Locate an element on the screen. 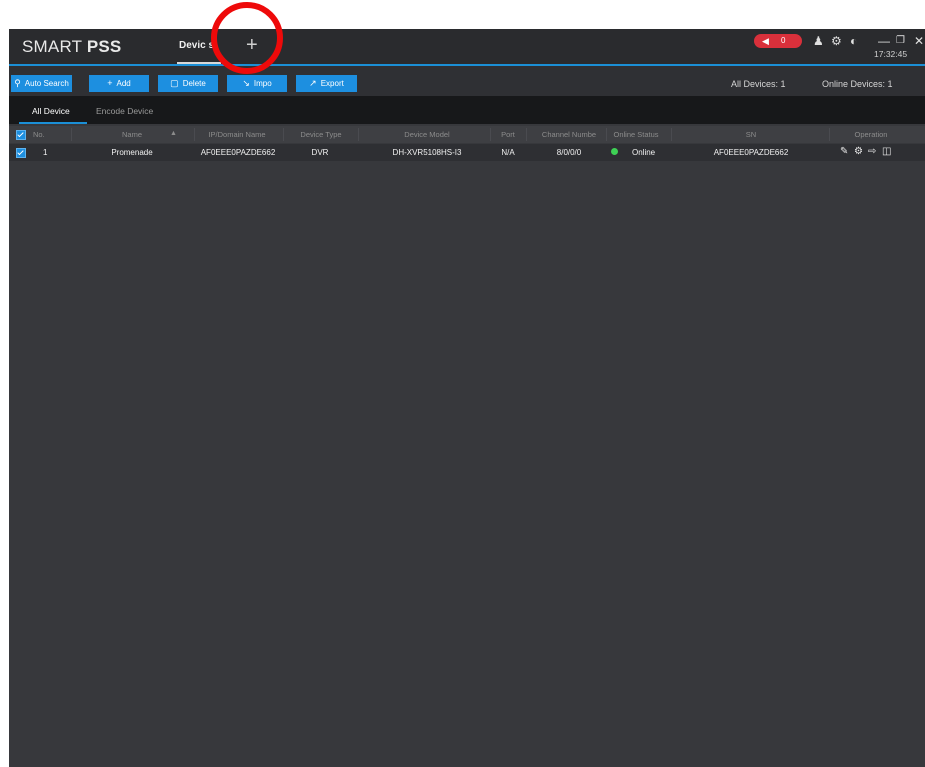  minimize-icon: — is located at coordinates (884, 41).